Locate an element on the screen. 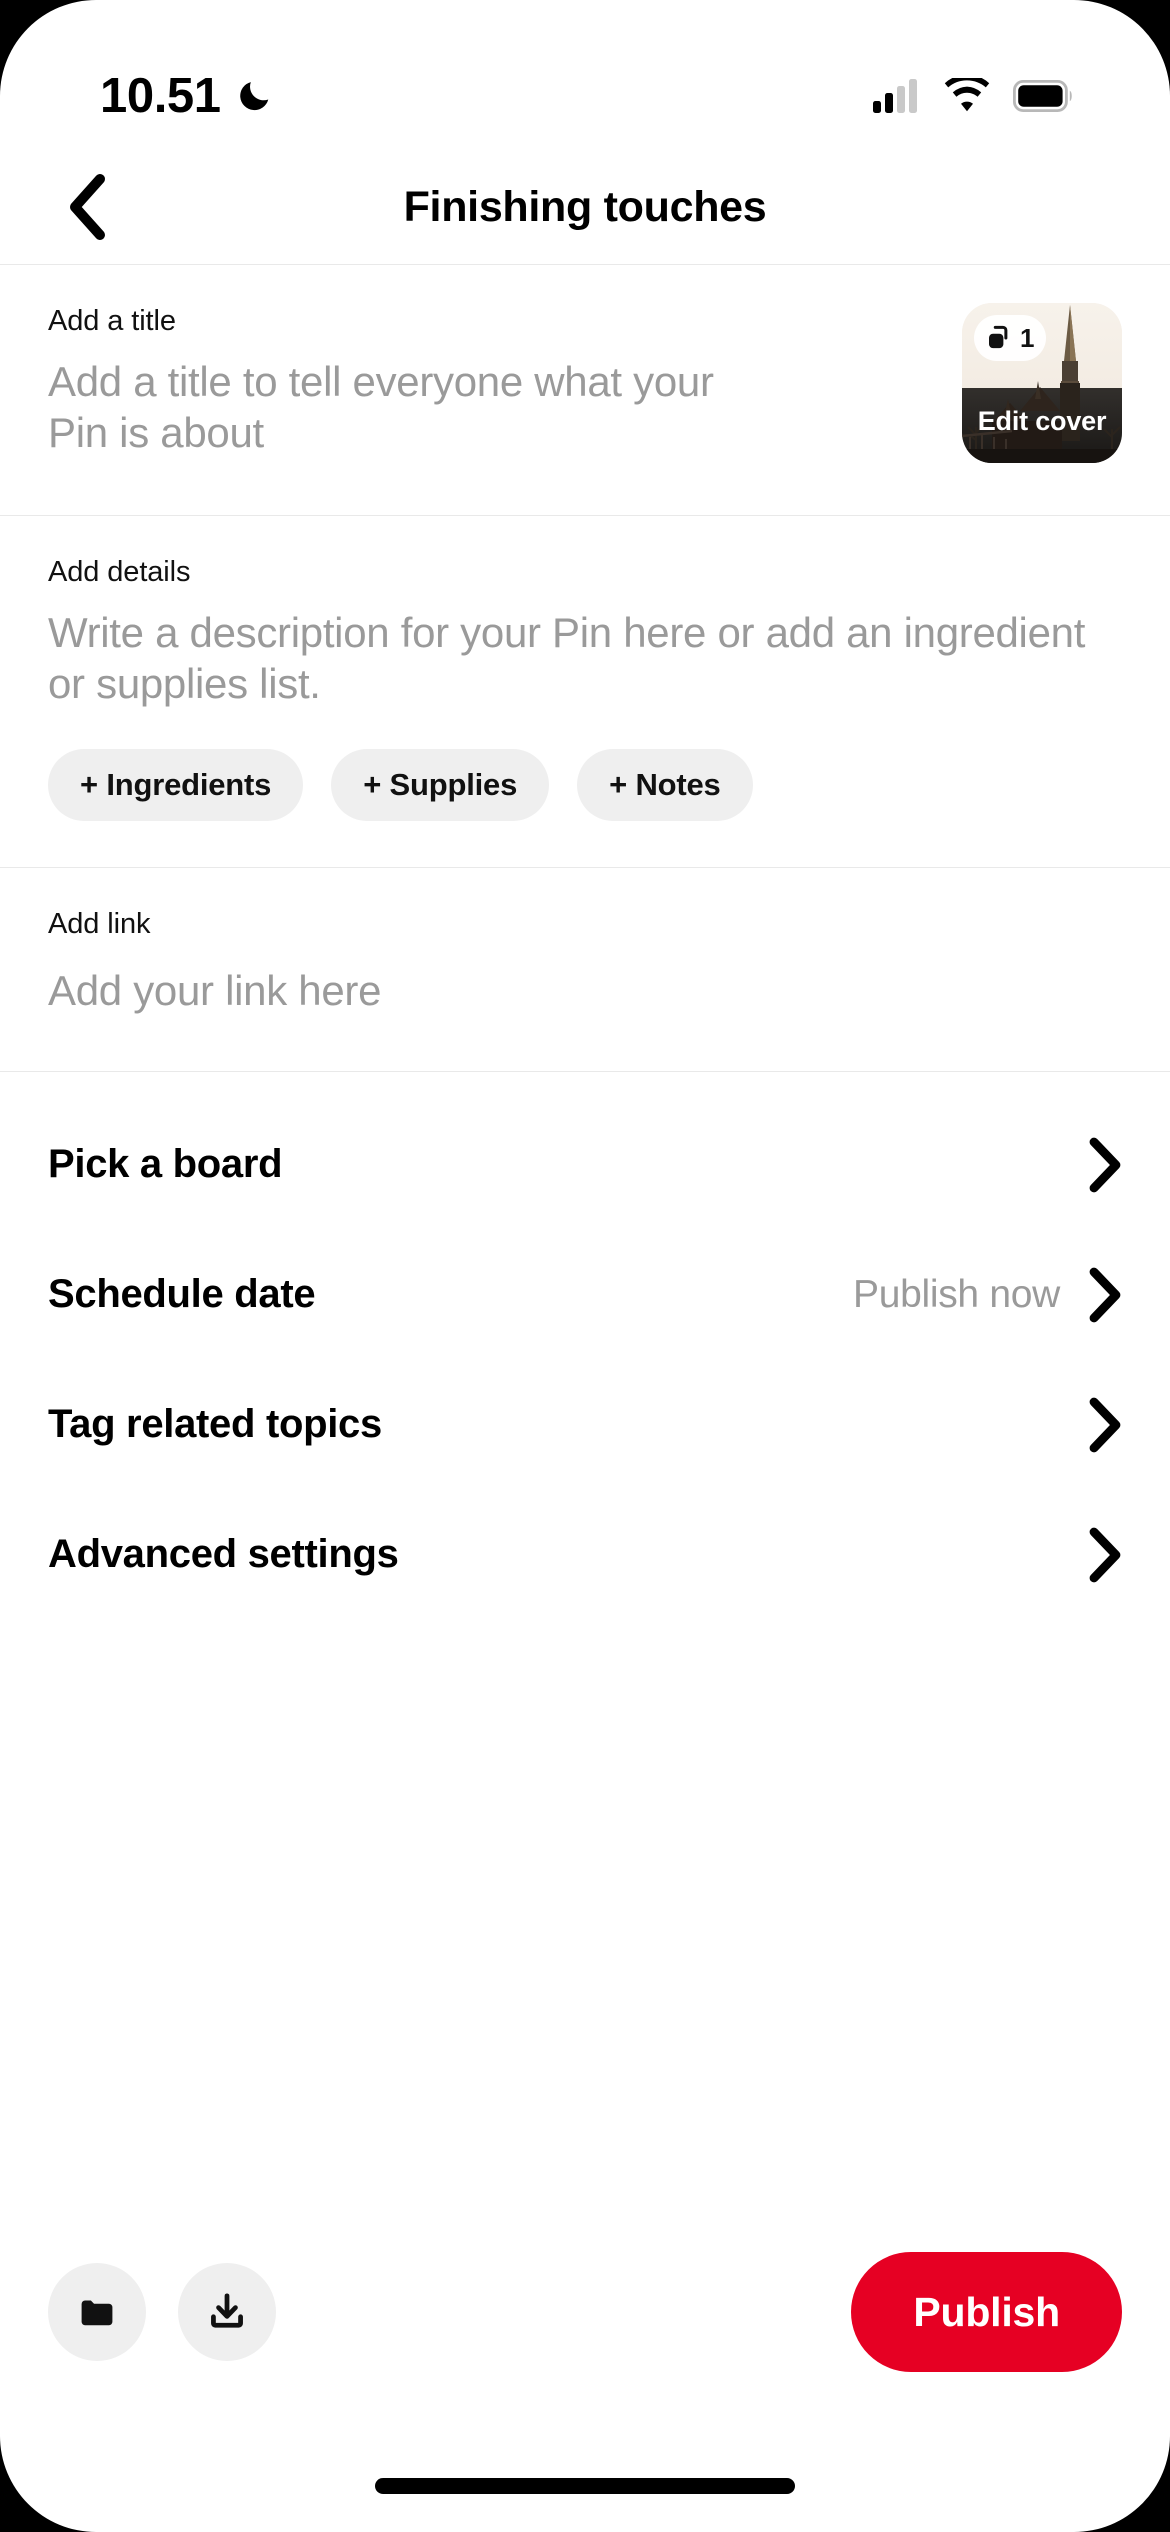  tag-related-topics-right is located at coordinates (1091, 1425).